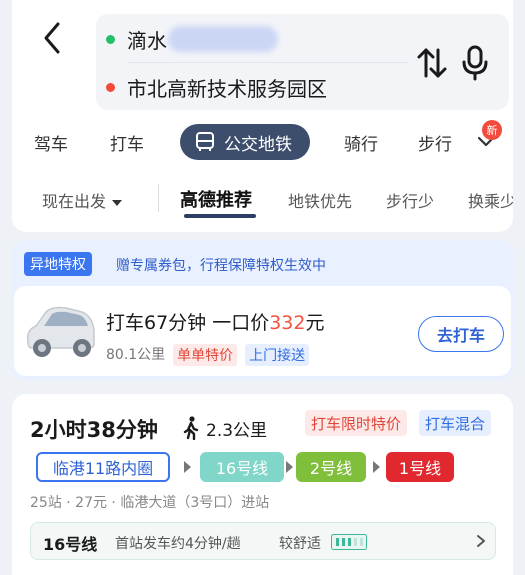 The width and height of the screenshot is (525, 575). Describe the element at coordinates (490, 200) in the screenshot. I see `pref-less-transfer: 换乘少` at that location.